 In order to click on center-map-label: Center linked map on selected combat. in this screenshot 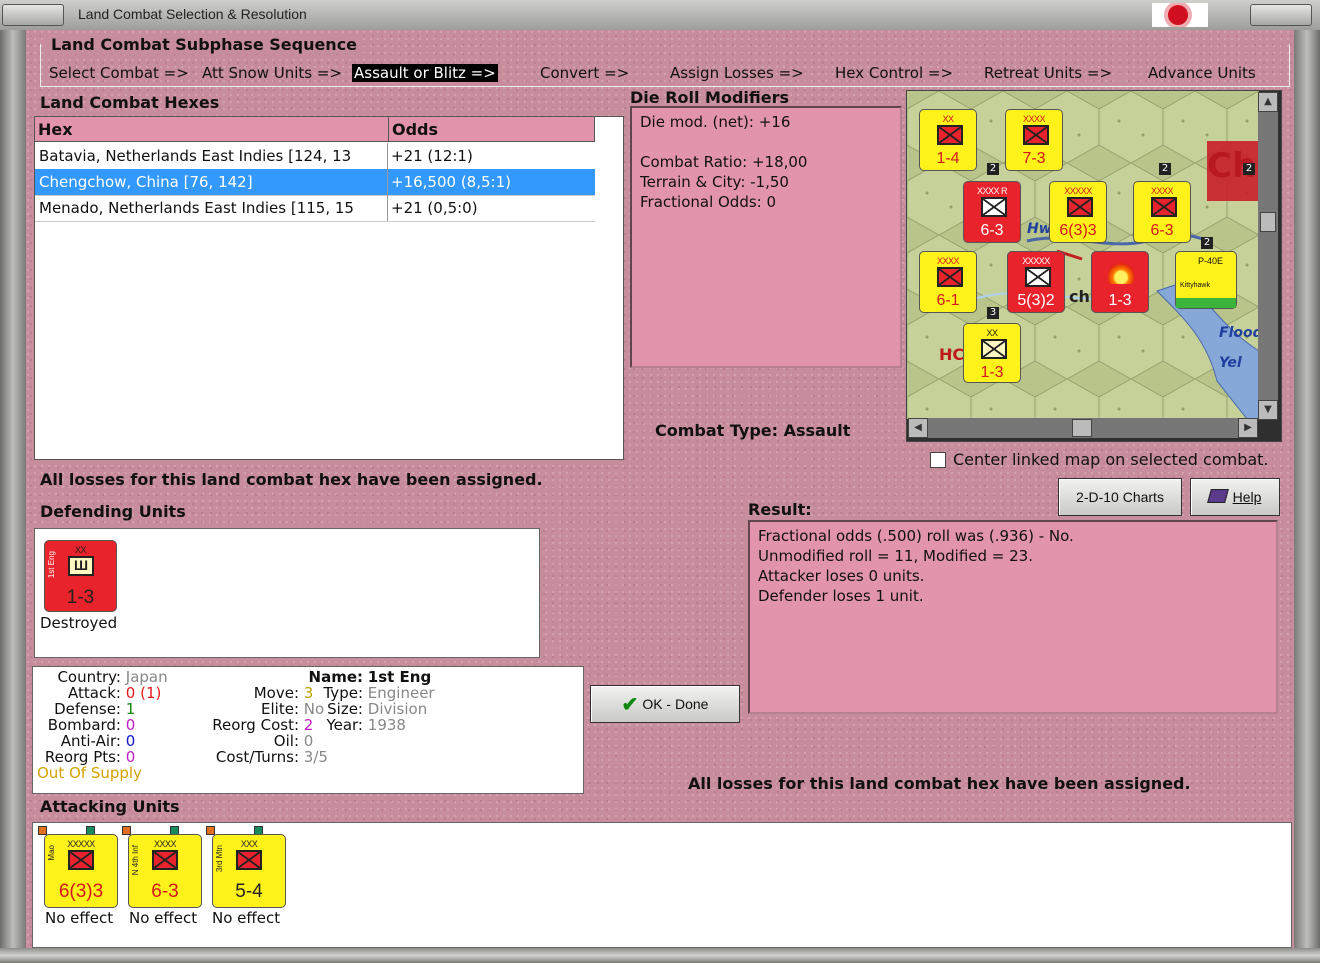, I will do `click(1111, 459)`.